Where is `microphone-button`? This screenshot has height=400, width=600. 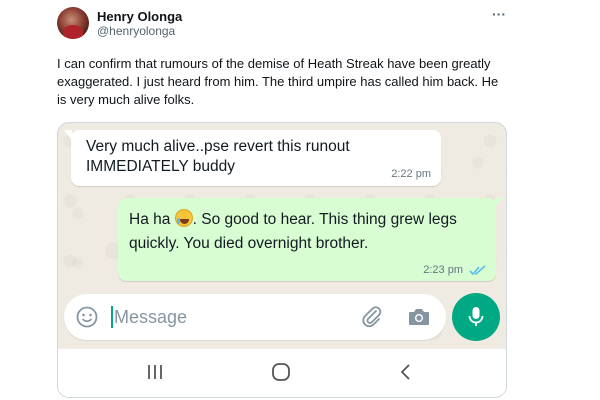 microphone-button is located at coordinates (476, 317).